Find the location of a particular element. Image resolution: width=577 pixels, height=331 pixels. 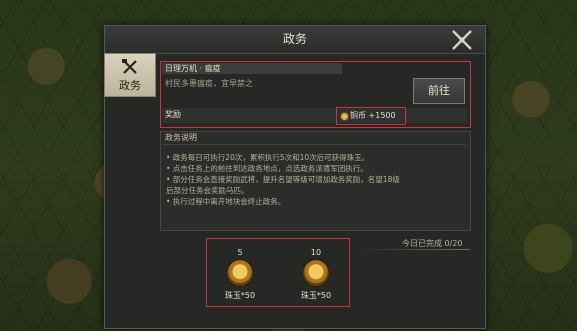

reward-label: 奖励 is located at coordinates (173, 114).